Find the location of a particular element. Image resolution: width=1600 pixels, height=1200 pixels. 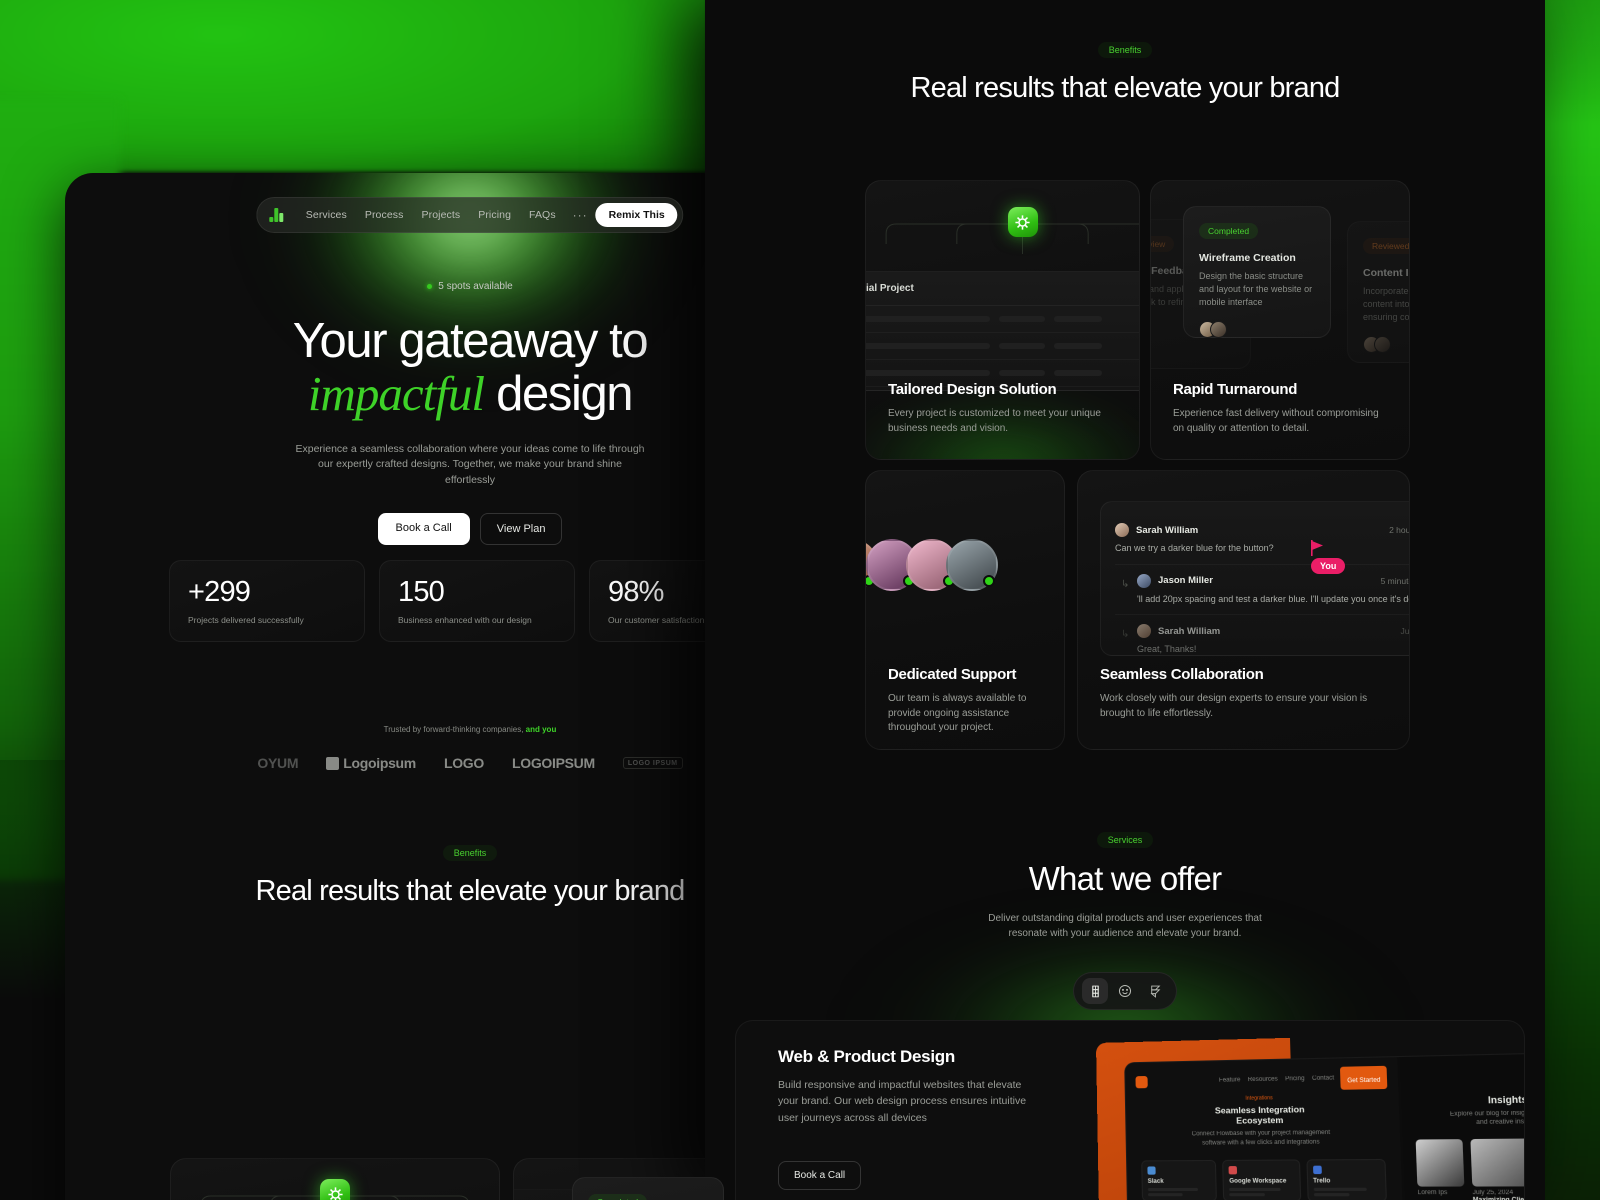

support-avatar-group is located at coordinates (932, 565).